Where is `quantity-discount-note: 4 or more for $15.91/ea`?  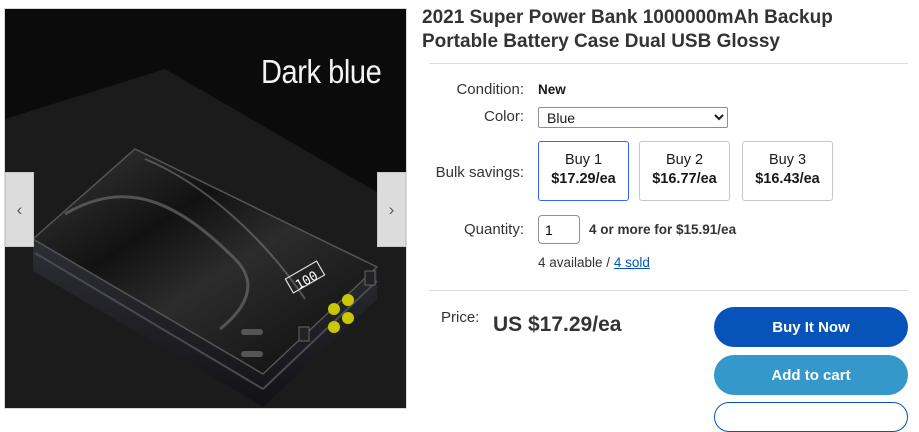
quantity-discount-note: 4 or more for $15.91/ea is located at coordinates (663, 229).